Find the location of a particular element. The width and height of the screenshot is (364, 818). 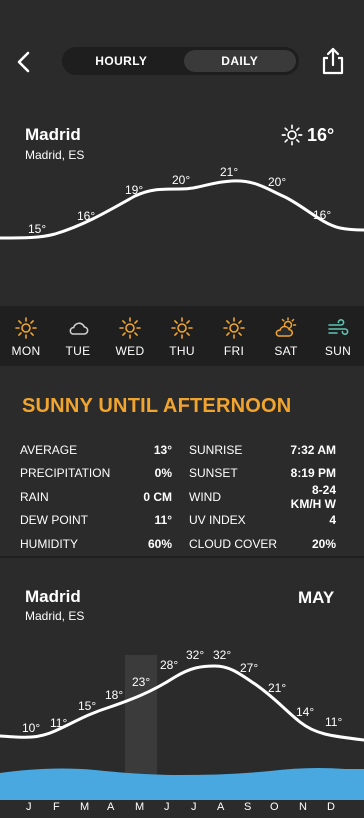

day-label: FRI is located at coordinates (234, 351).